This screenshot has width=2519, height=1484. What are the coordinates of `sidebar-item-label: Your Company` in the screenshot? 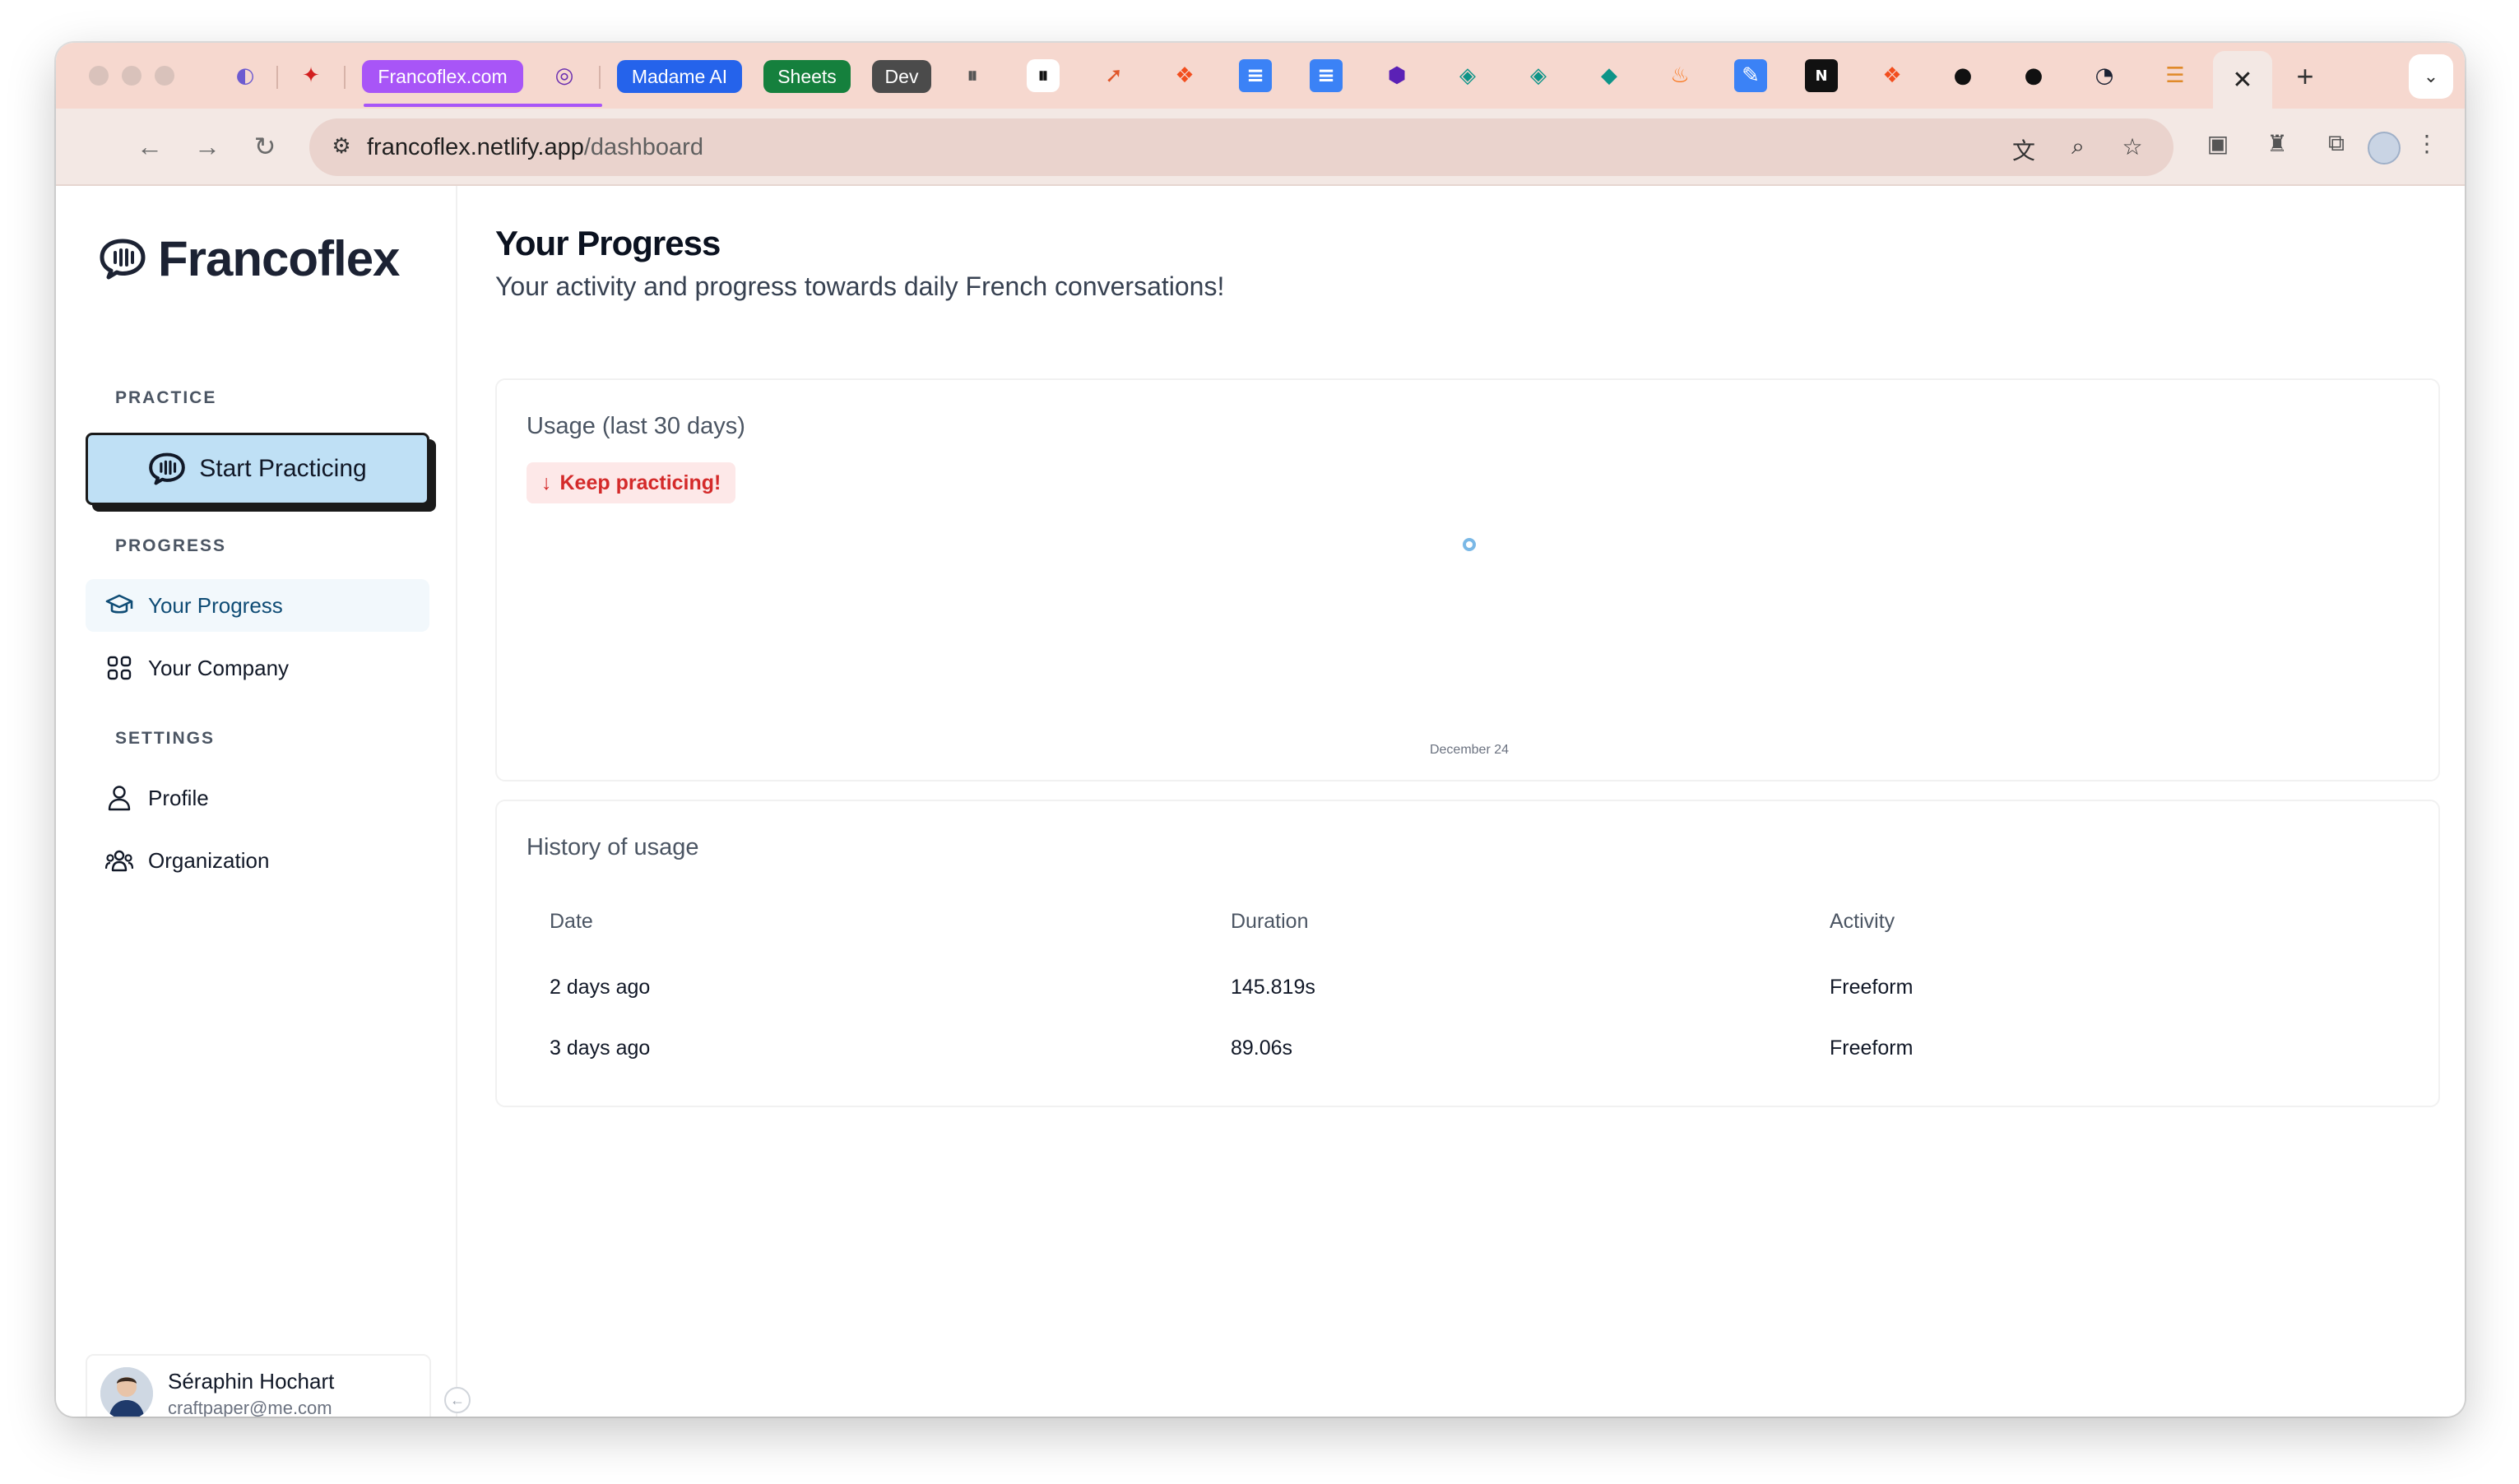 It's located at (219, 667).